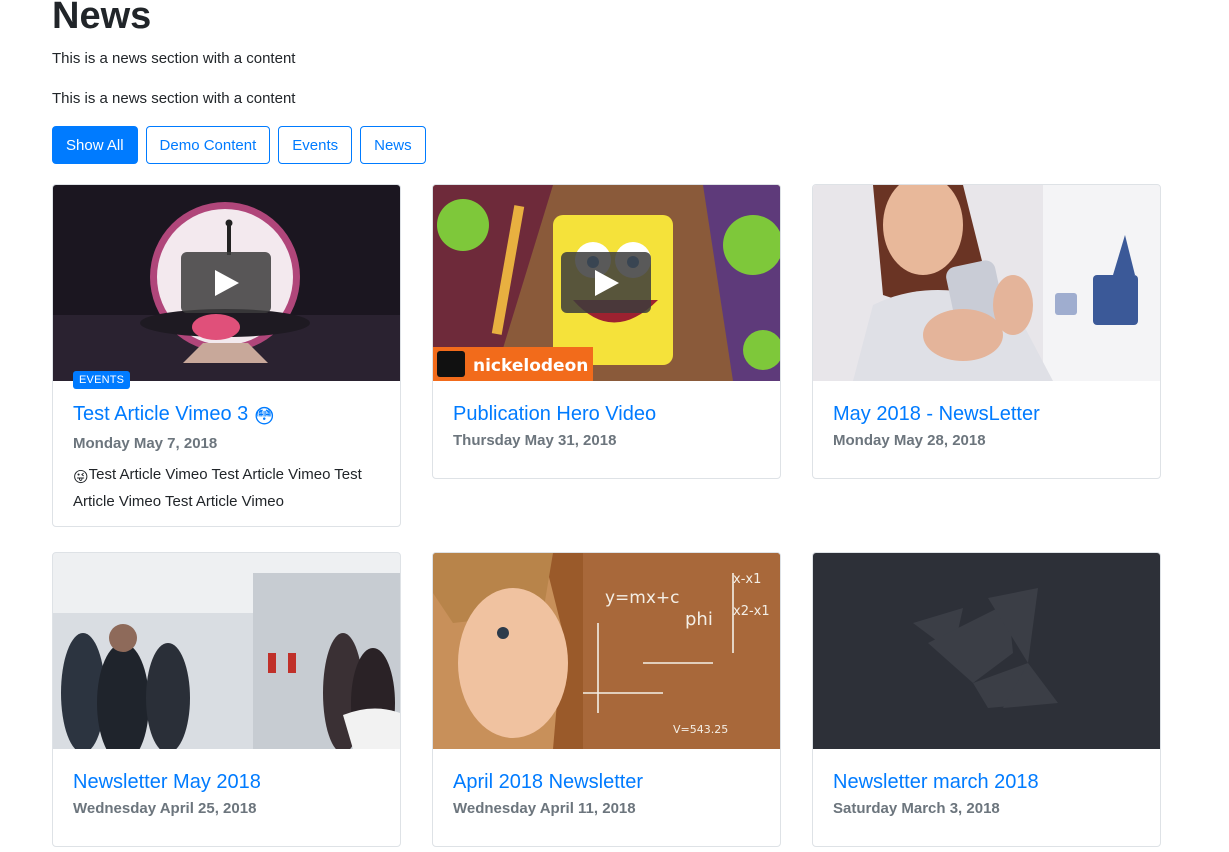  I want to click on card-title-link: Newsletter May 2018, so click(226, 782).